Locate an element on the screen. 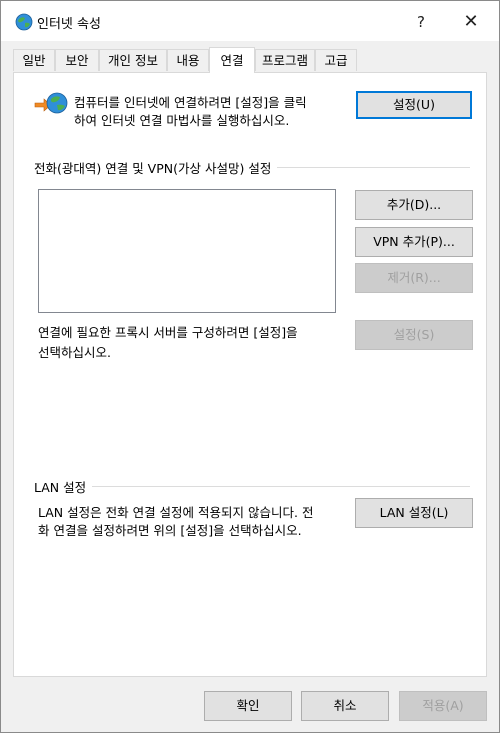 This screenshot has width=500, height=733. help-button: ? is located at coordinates (421, 22).